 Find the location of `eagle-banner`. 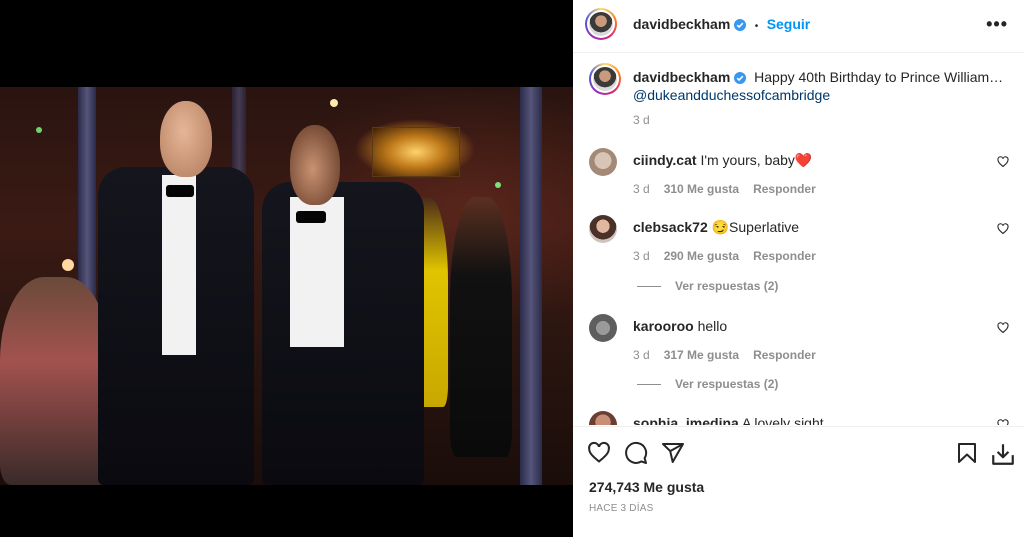

eagle-banner is located at coordinates (416, 152).